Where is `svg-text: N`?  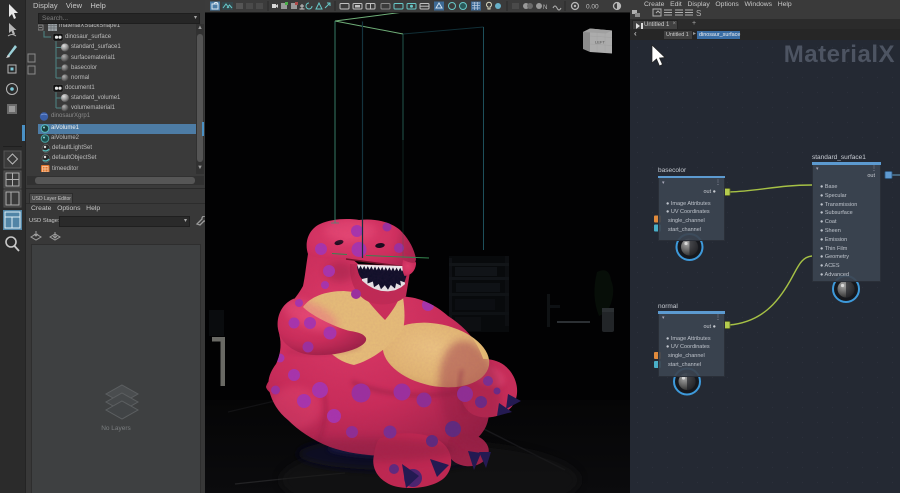 svg-text: N is located at coordinates (545, 8).